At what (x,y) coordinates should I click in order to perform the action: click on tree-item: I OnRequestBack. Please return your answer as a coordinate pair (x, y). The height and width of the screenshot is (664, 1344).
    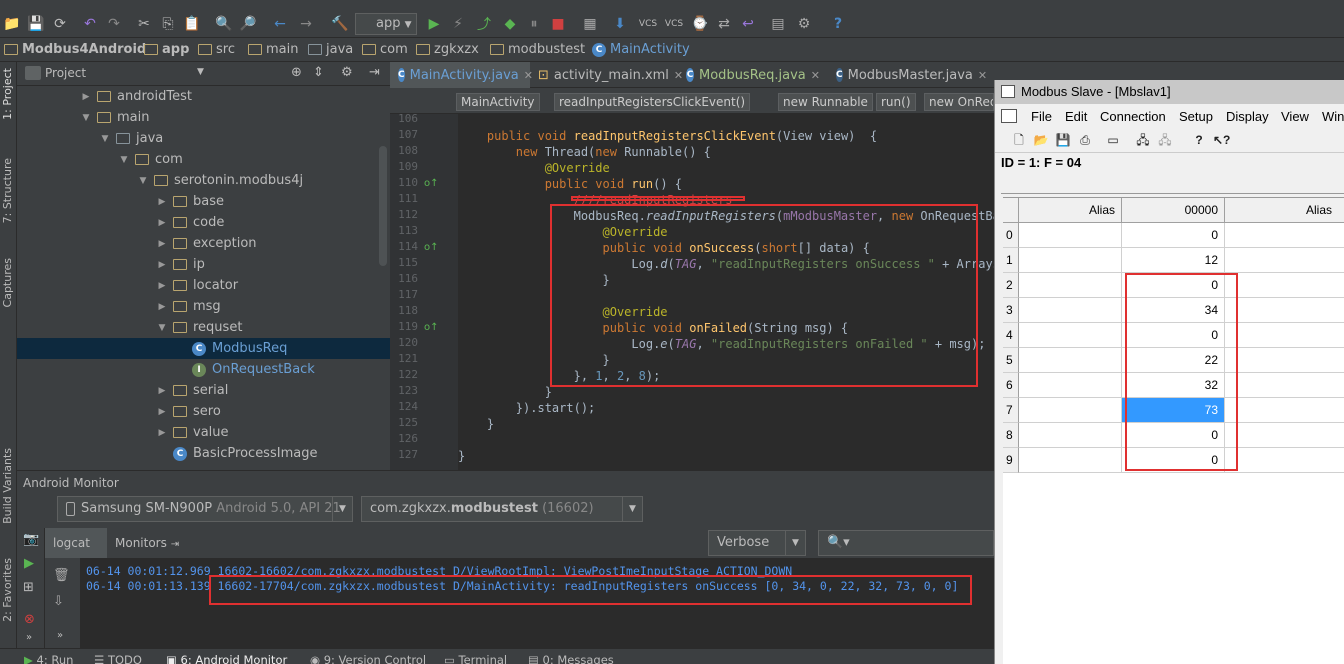
    Looking at the image, I should click on (245, 369).